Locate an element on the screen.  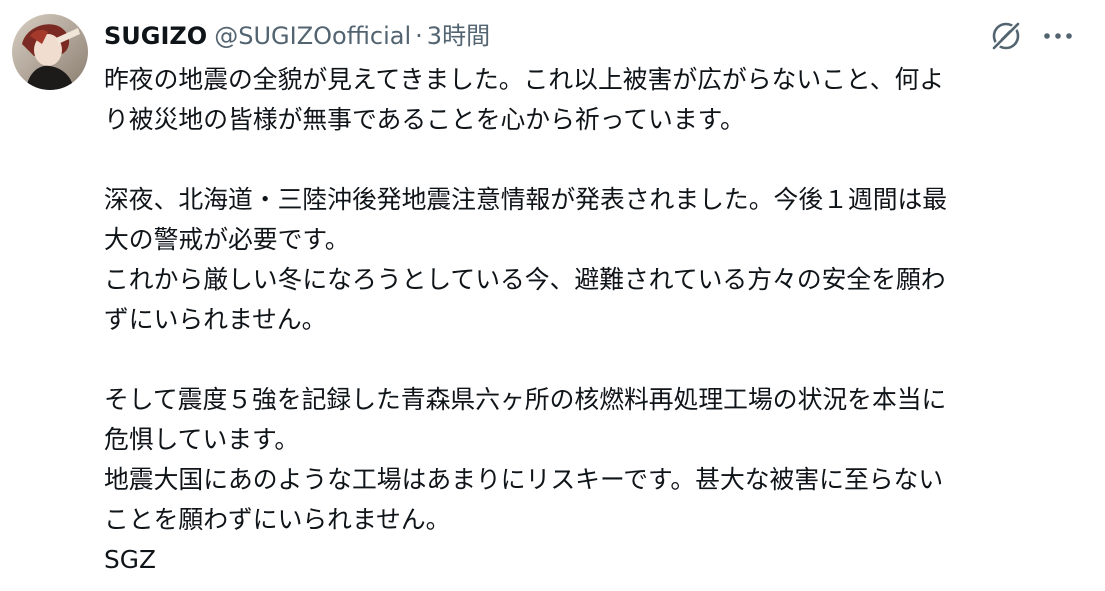
user-handle: @SUGIZOofficial is located at coordinates (312, 36).